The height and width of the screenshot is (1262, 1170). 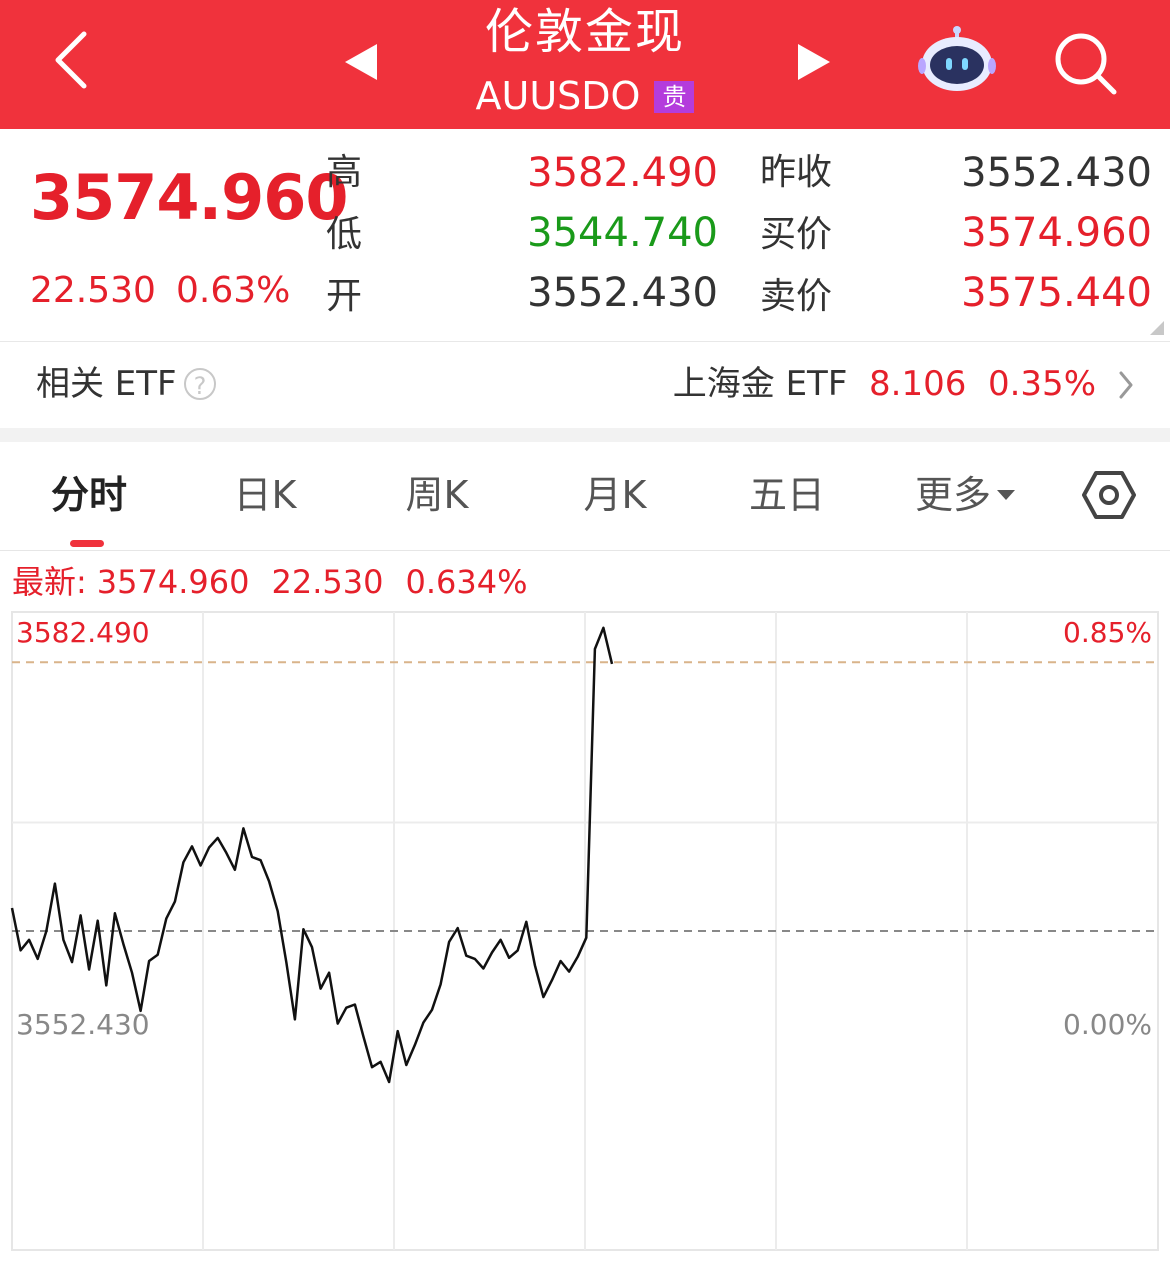 I want to click on tab-weekly-k: 周K, so click(x=437, y=495).